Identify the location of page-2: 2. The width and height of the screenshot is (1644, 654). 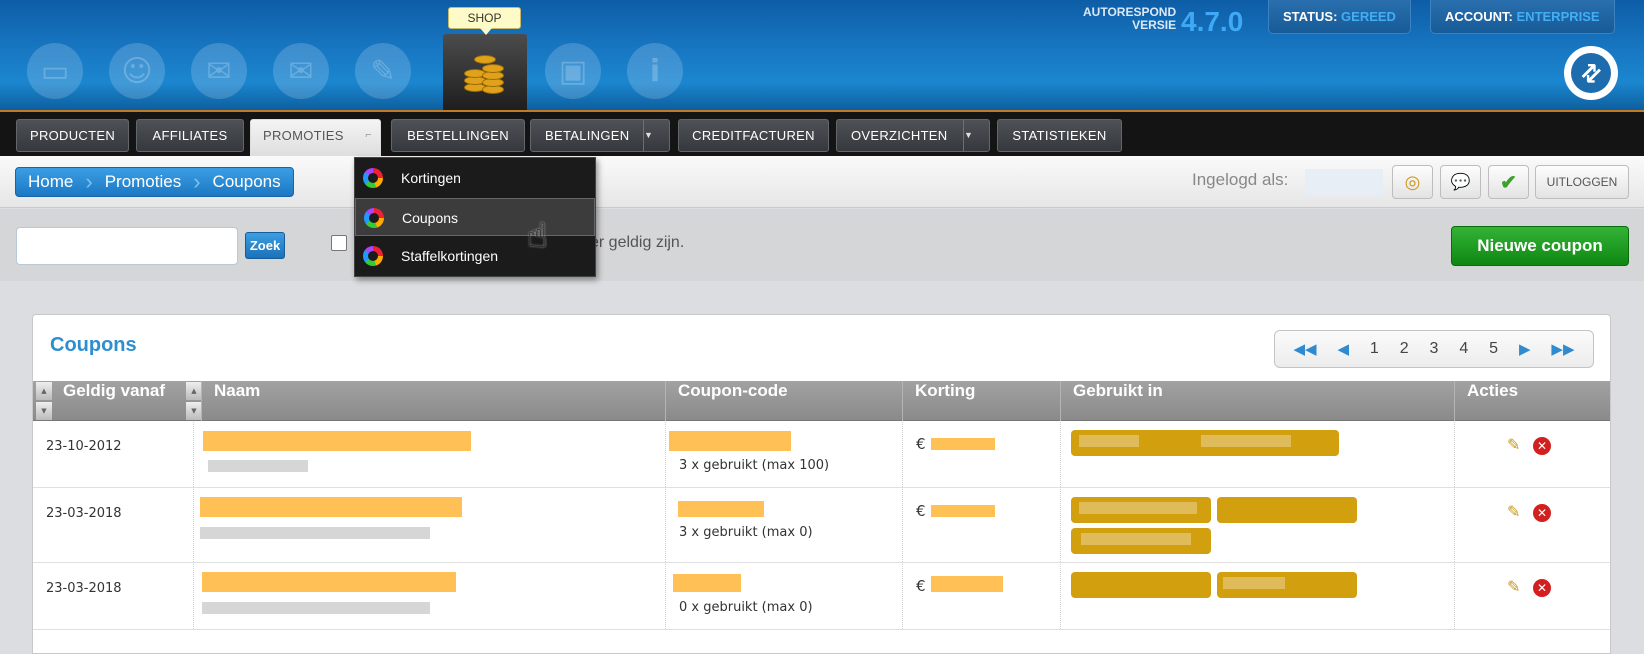
(1404, 349).